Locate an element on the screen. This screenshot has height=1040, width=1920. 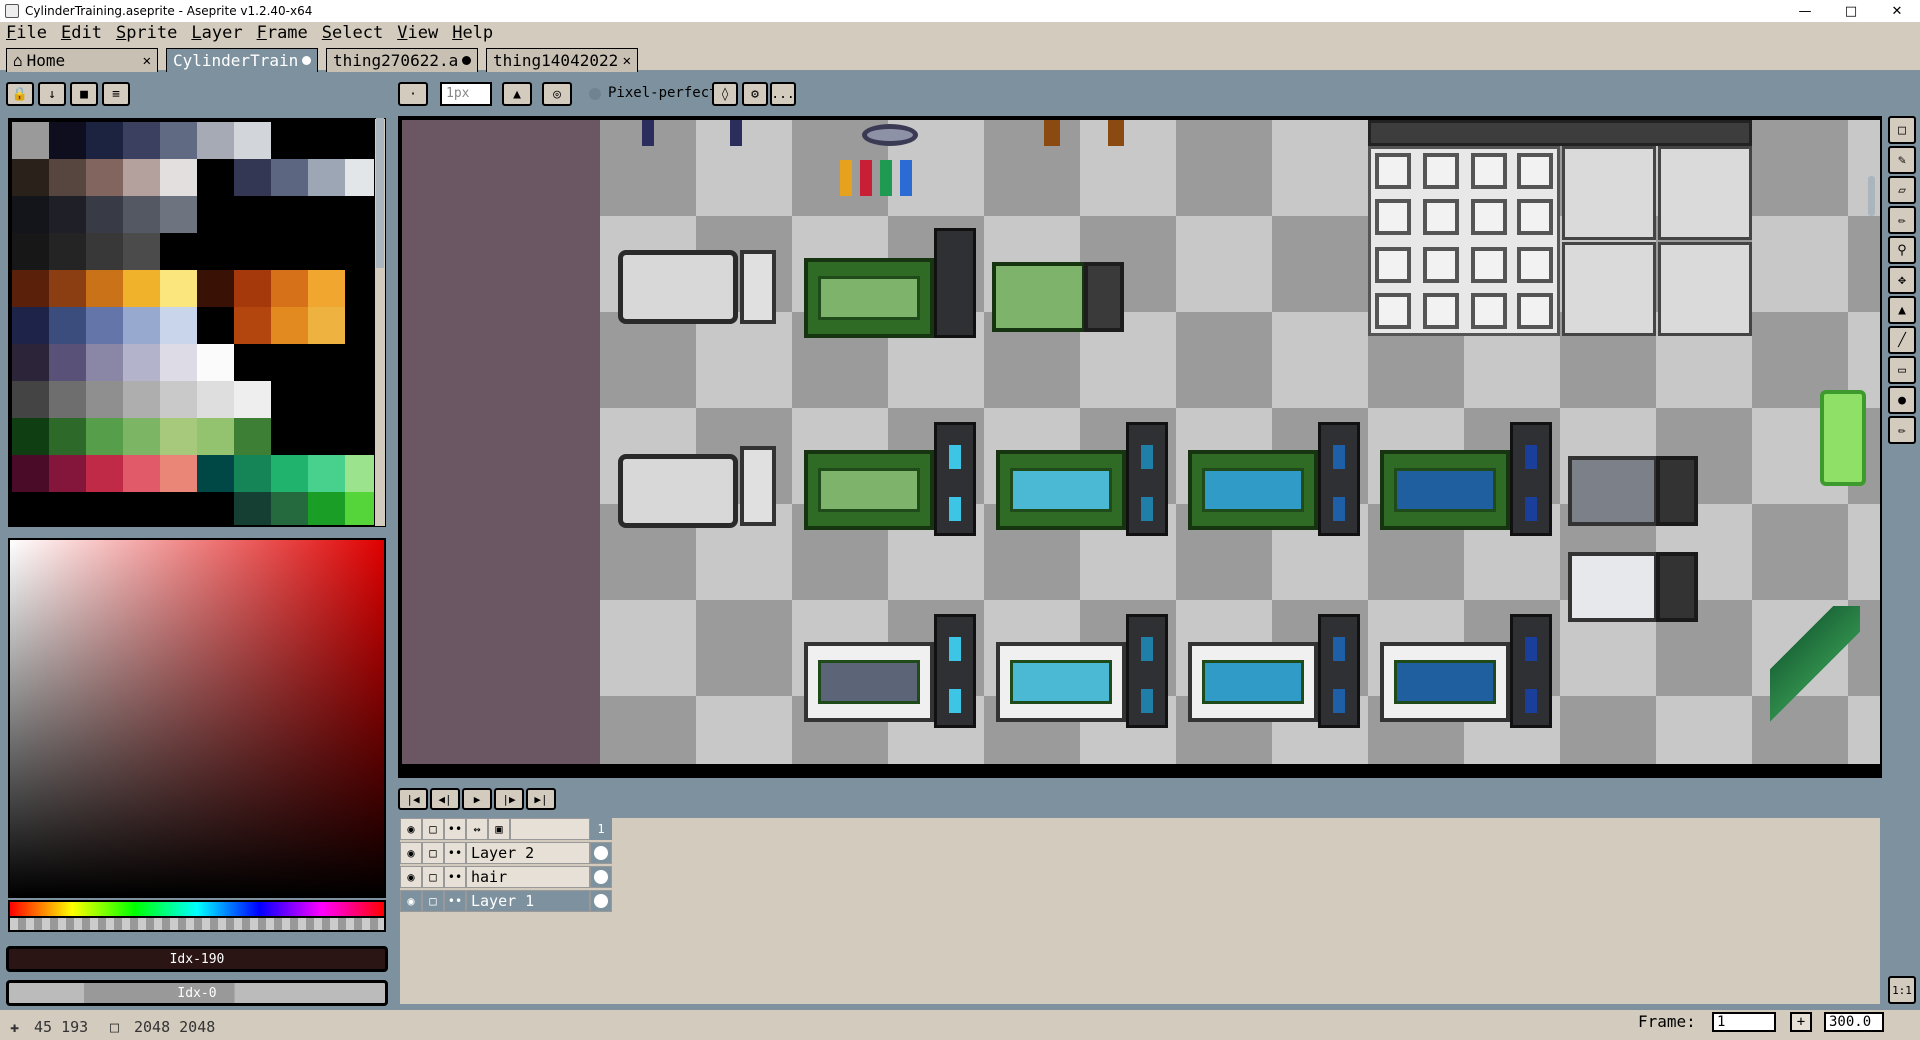
padlock-icon: □ is located at coordinates (433, 877).